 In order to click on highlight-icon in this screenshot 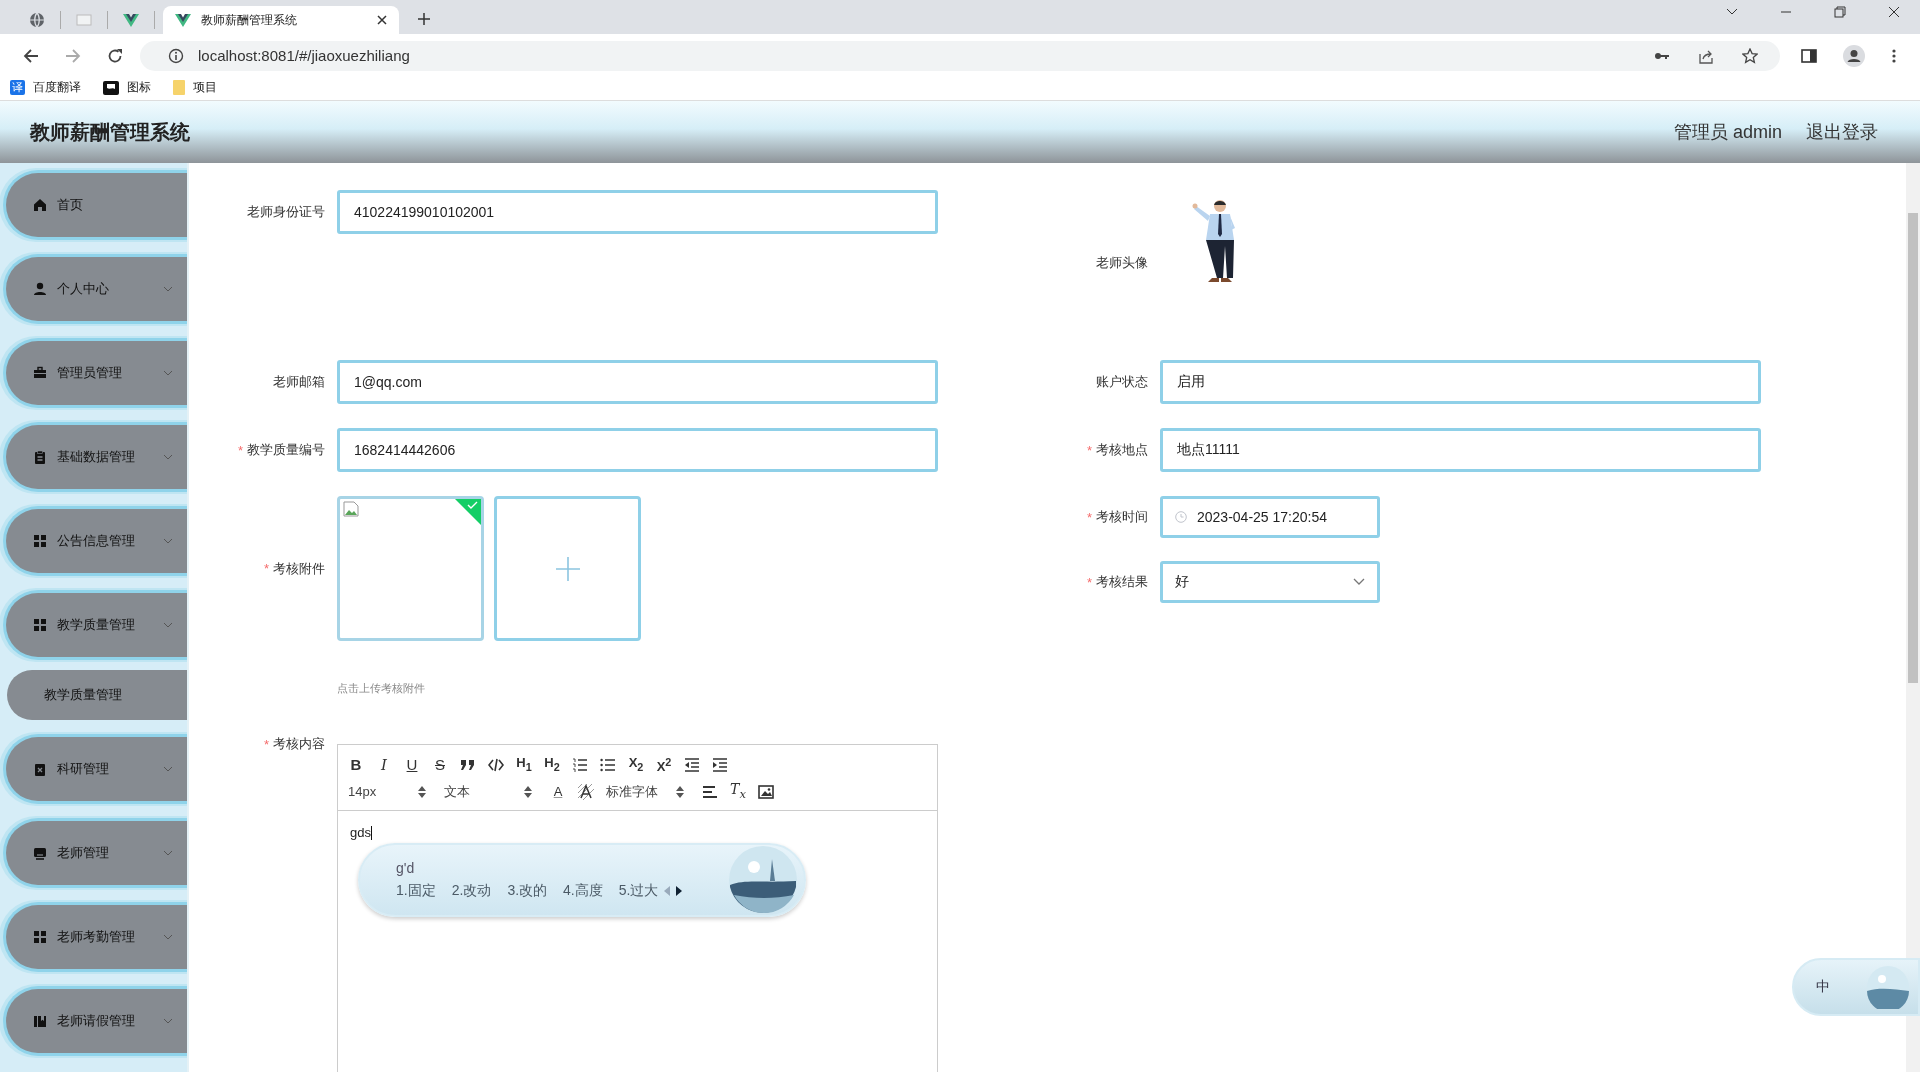, I will do `click(586, 791)`.